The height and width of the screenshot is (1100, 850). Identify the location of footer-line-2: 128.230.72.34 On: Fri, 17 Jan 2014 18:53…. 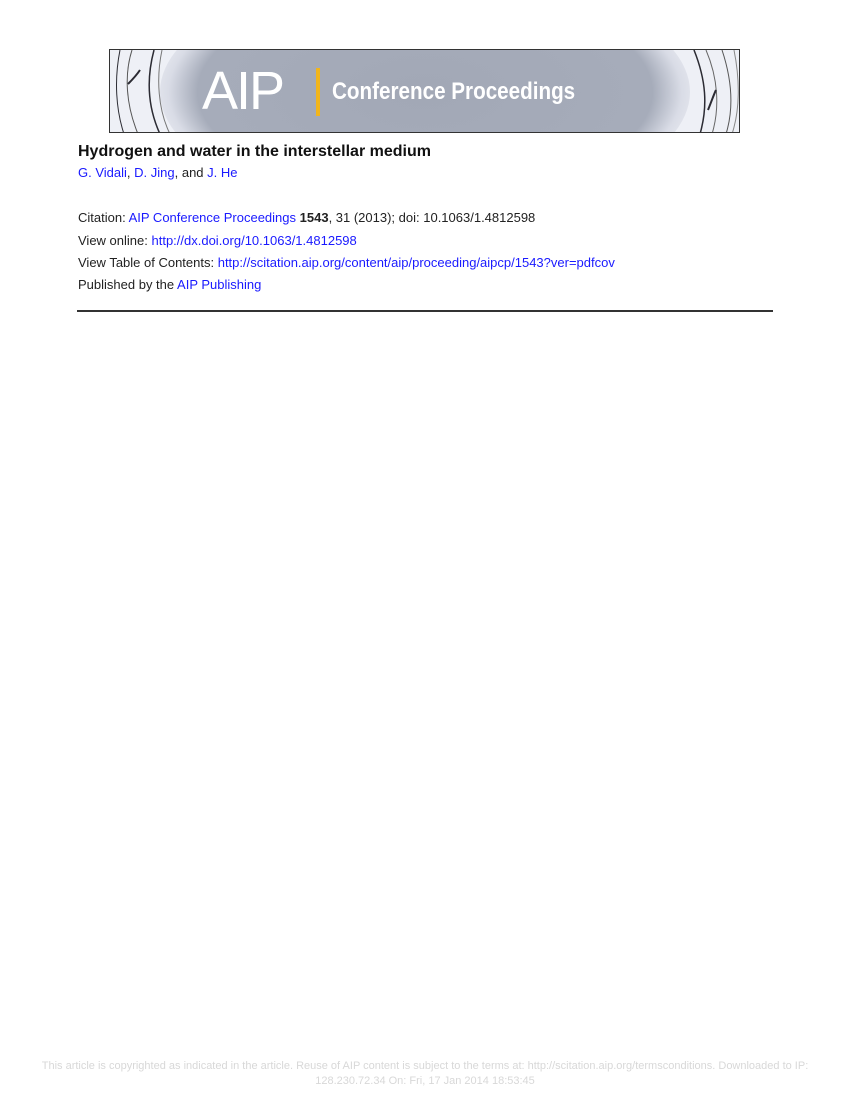
(425, 1081).